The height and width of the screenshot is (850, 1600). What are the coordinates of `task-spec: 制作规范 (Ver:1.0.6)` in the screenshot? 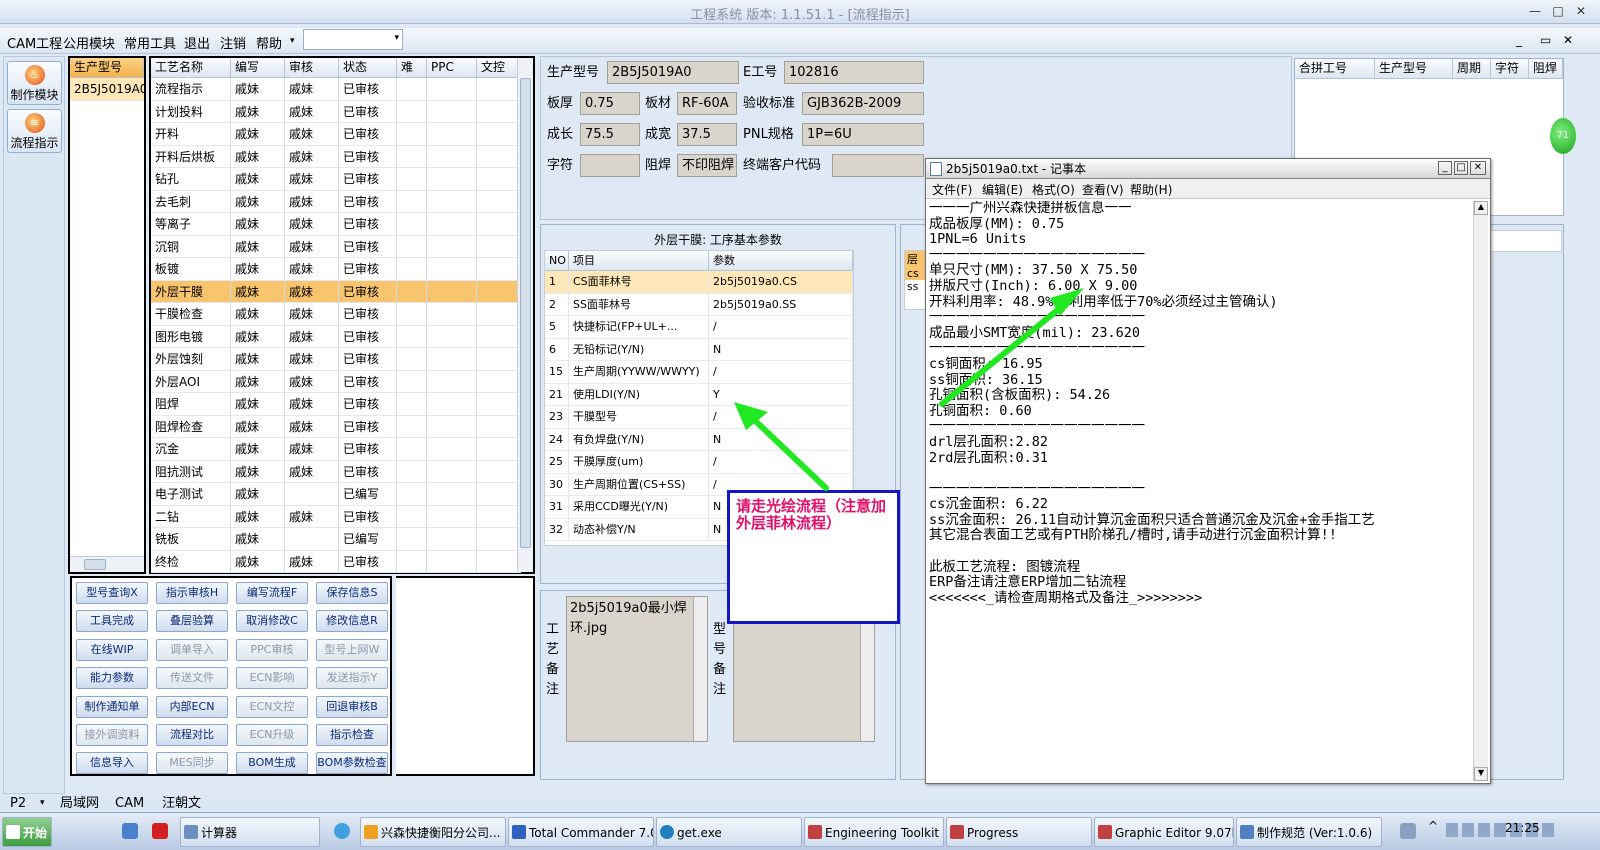 It's located at (1309, 832).